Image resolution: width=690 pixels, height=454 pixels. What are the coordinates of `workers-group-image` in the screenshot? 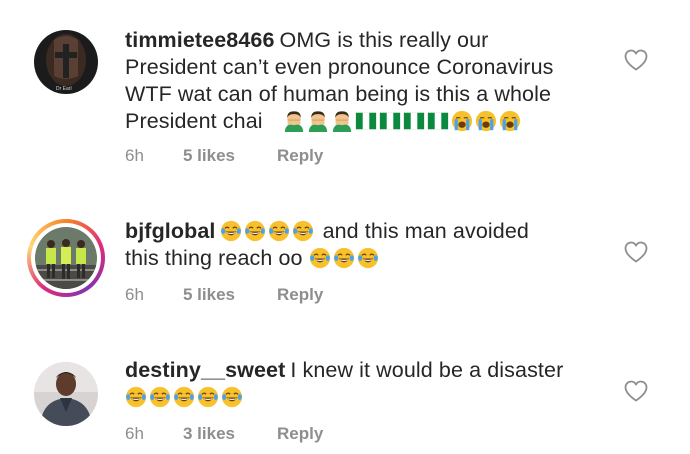 It's located at (66, 258).